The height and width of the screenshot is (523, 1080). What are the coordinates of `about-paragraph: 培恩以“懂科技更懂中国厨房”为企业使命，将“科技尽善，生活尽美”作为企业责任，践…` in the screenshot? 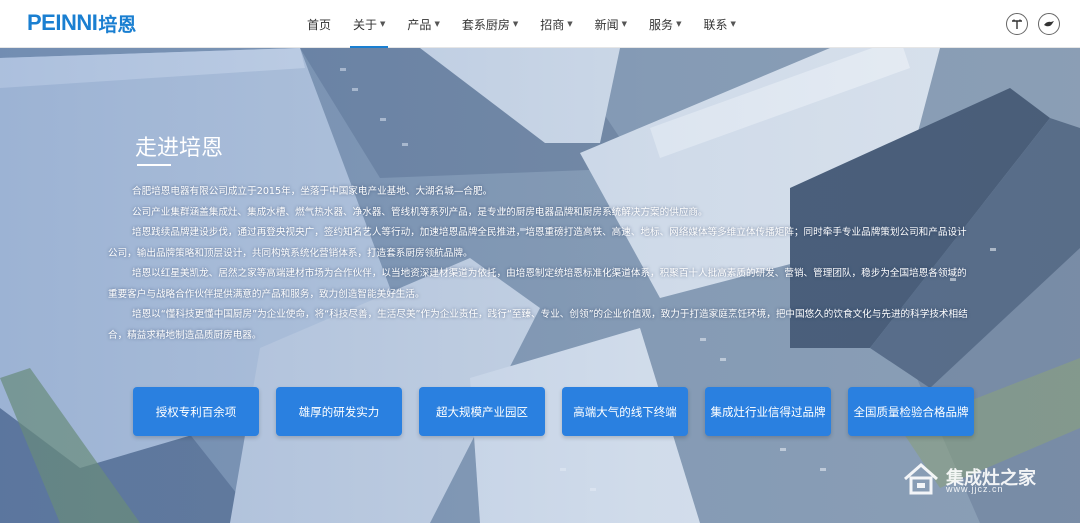 It's located at (538, 325).